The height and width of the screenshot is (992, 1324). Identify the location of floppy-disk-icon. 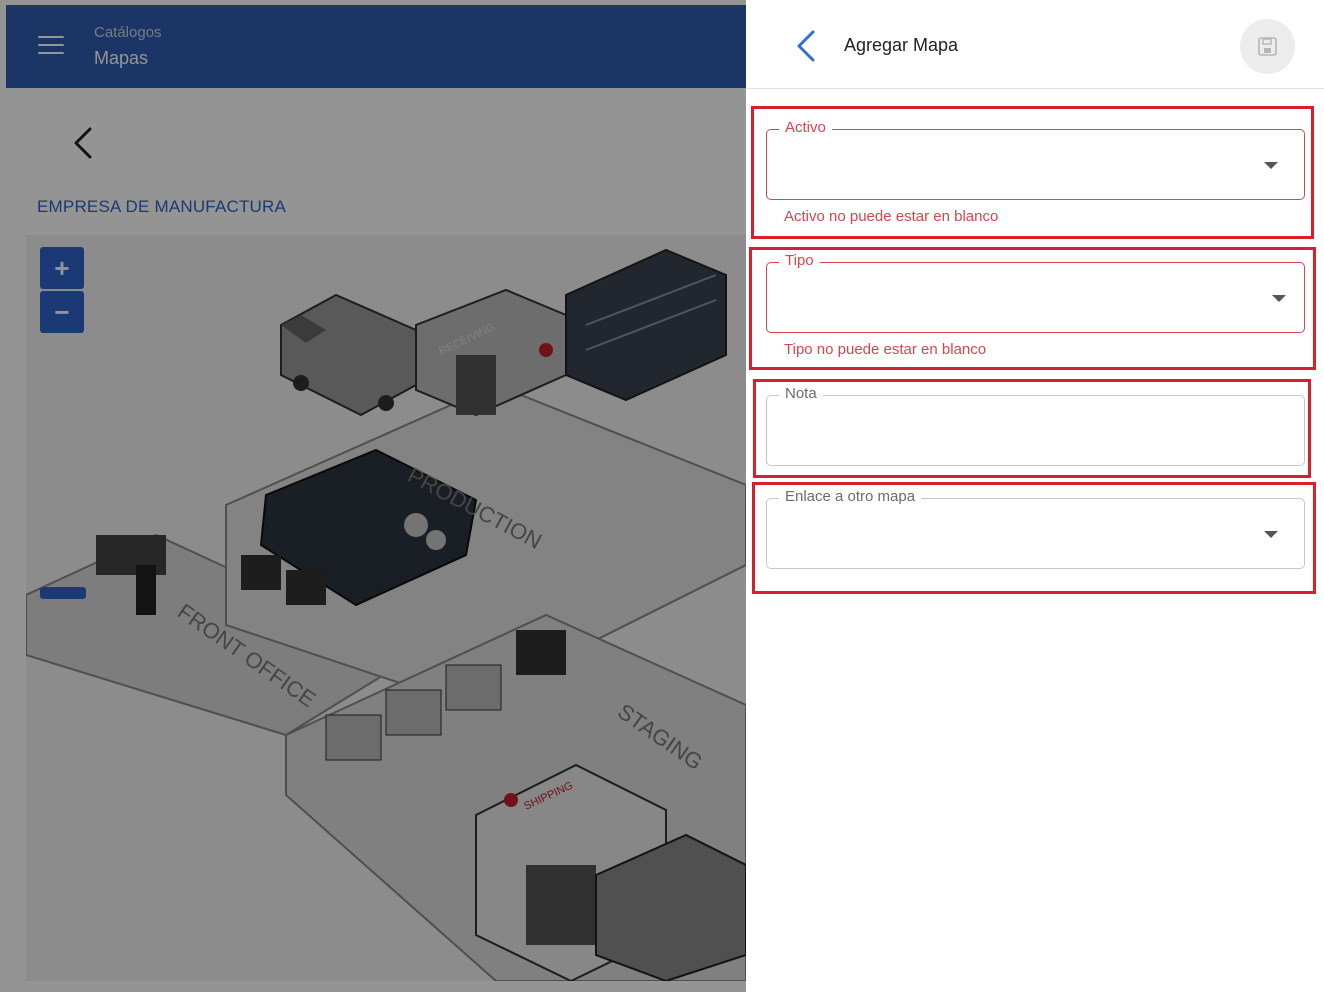
(1267, 46).